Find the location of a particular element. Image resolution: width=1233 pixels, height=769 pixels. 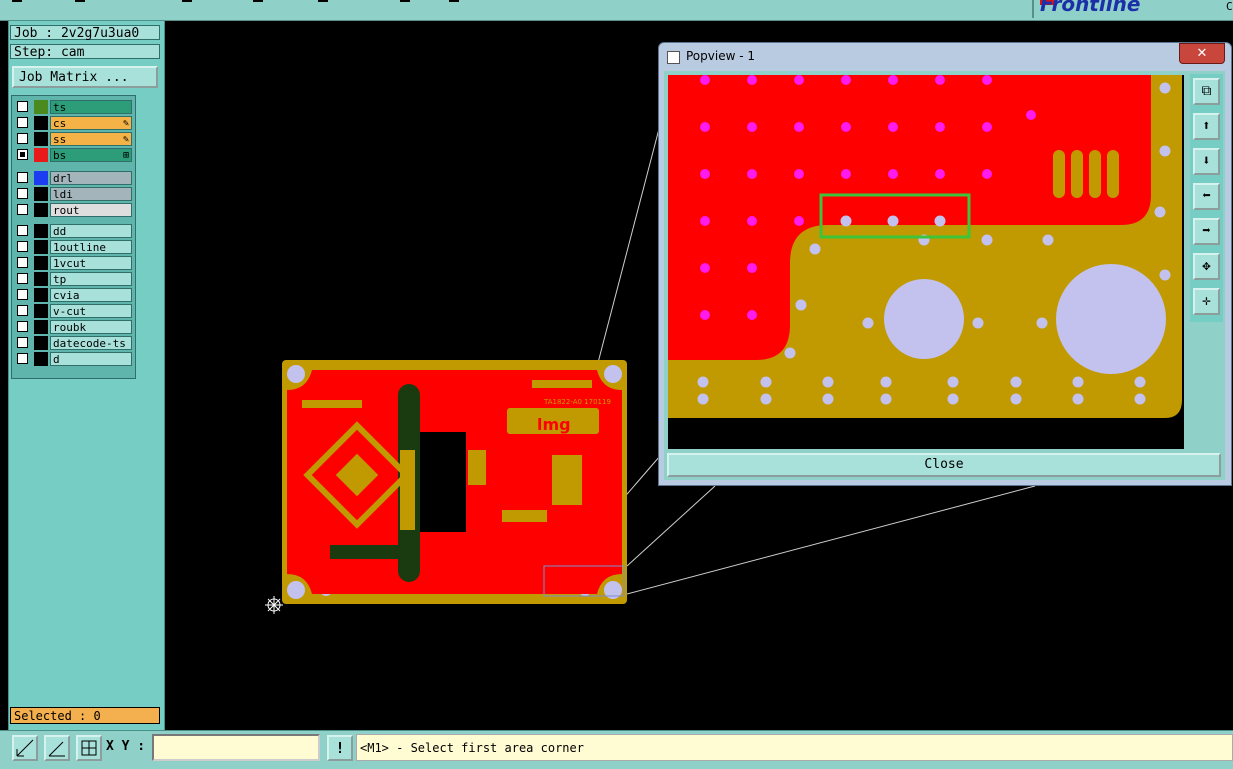

layer-name: bs ⊞ is located at coordinates (91, 155).